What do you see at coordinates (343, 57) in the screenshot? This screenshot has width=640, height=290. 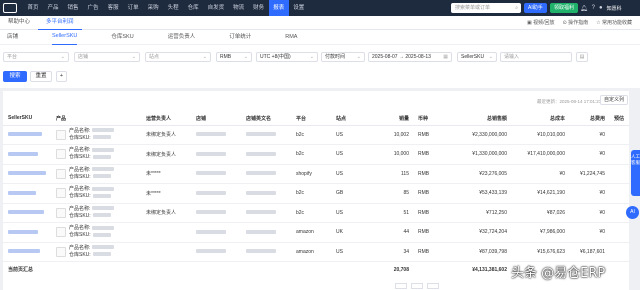 I see `time-type-select: 付款时间 ⌄` at bounding box center [343, 57].